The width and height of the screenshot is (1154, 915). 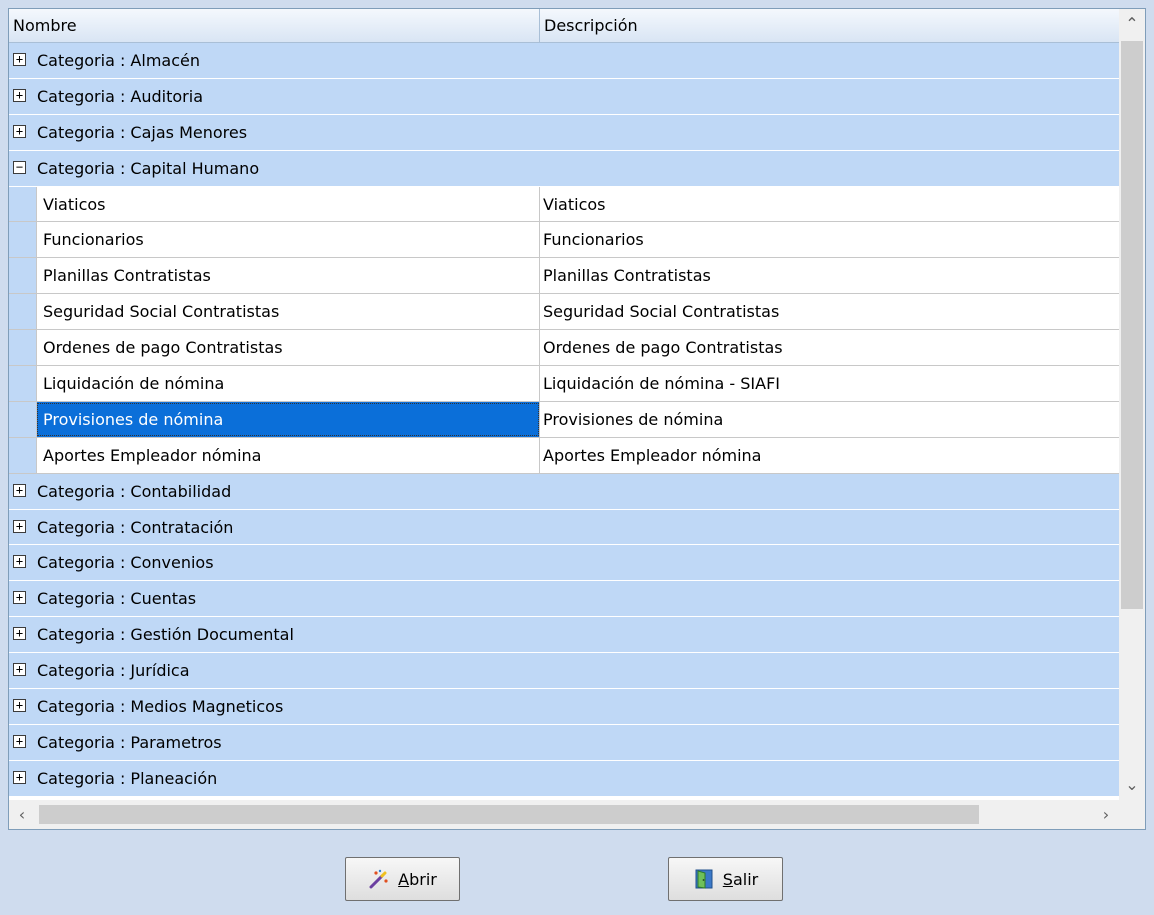 I want to click on category-row: + Categoria : Contratación, so click(x=564, y=527).